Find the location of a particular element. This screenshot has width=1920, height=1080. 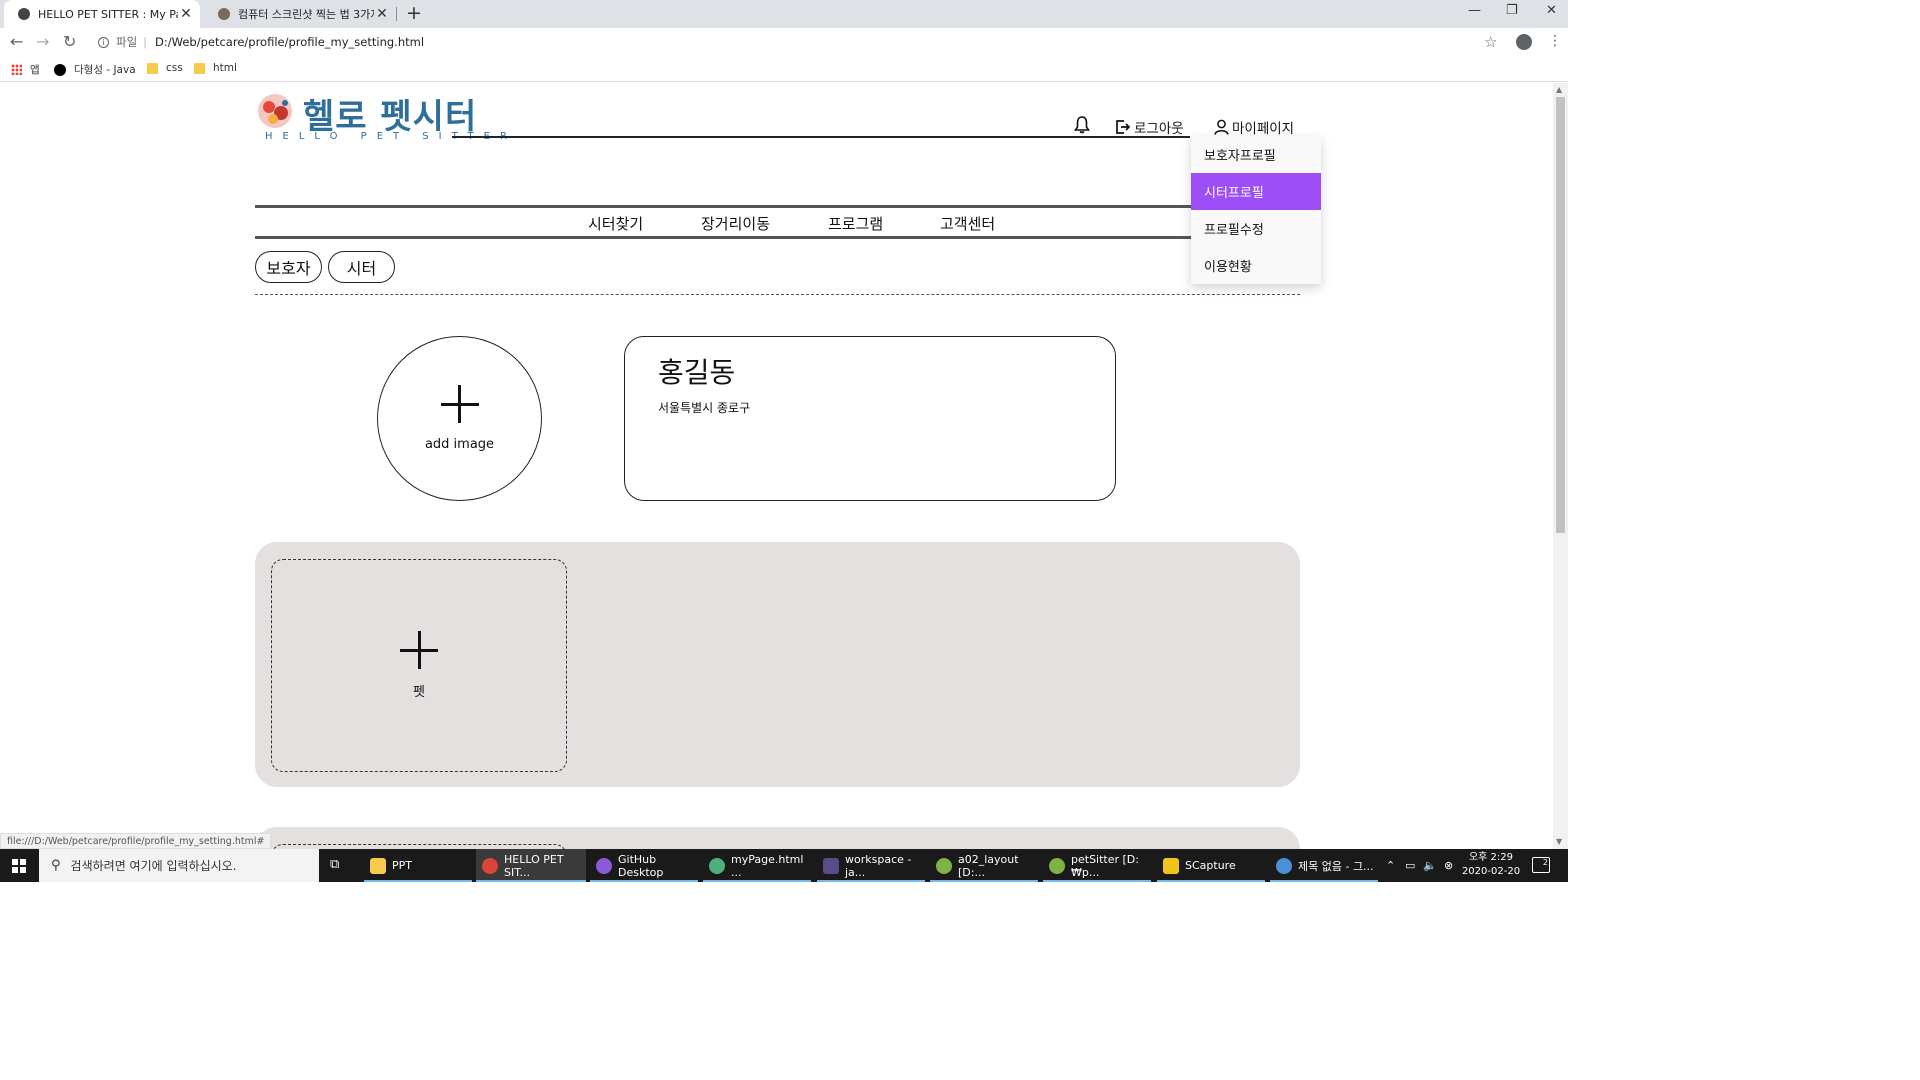

taskbar-item-github: GitHub Desktop is located at coordinates (644, 865).